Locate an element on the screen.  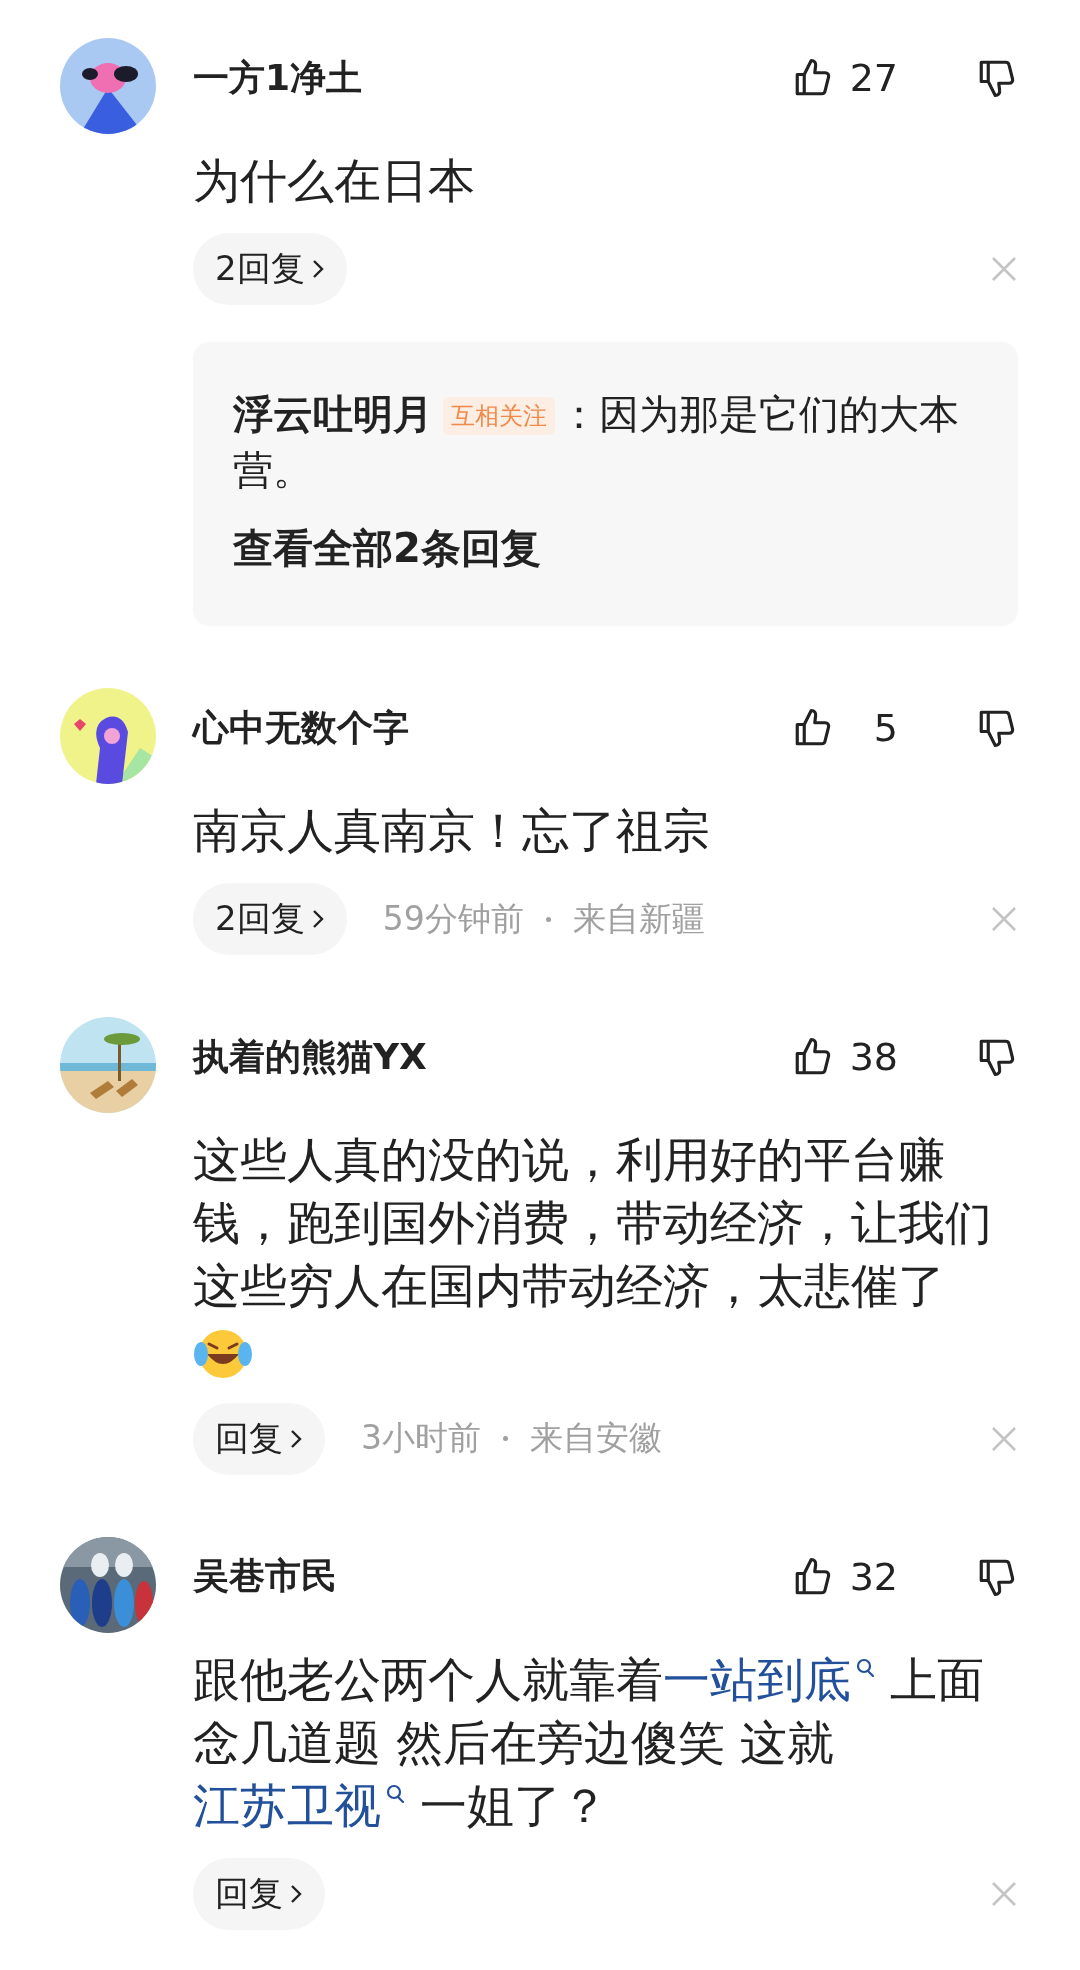
comment-text: 这些人真的没的说，利用好的平台赚钱，跑到国外消费，带动经济，让我们这些穷人在国内带动经济，太悲催了 is located at coordinates (605, 1255).